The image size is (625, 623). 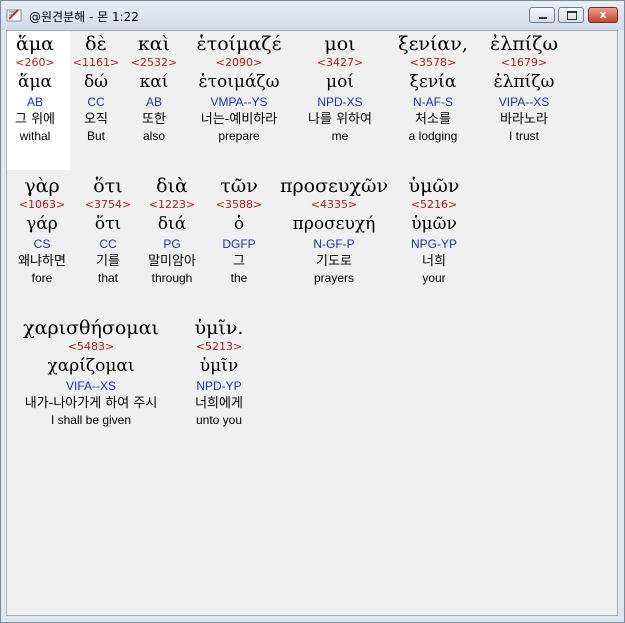 What do you see at coordinates (172, 204) in the screenshot?
I see `strong-number: <1223>` at bounding box center [172, 204].